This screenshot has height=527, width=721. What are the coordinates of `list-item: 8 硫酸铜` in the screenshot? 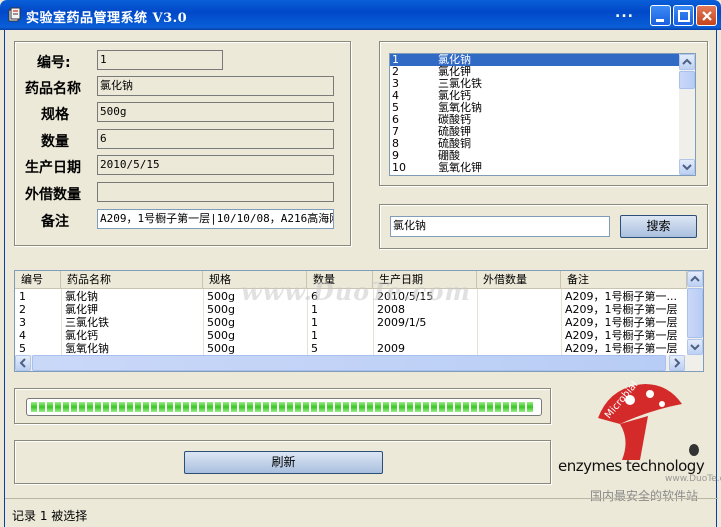 It's located at (534, 144).